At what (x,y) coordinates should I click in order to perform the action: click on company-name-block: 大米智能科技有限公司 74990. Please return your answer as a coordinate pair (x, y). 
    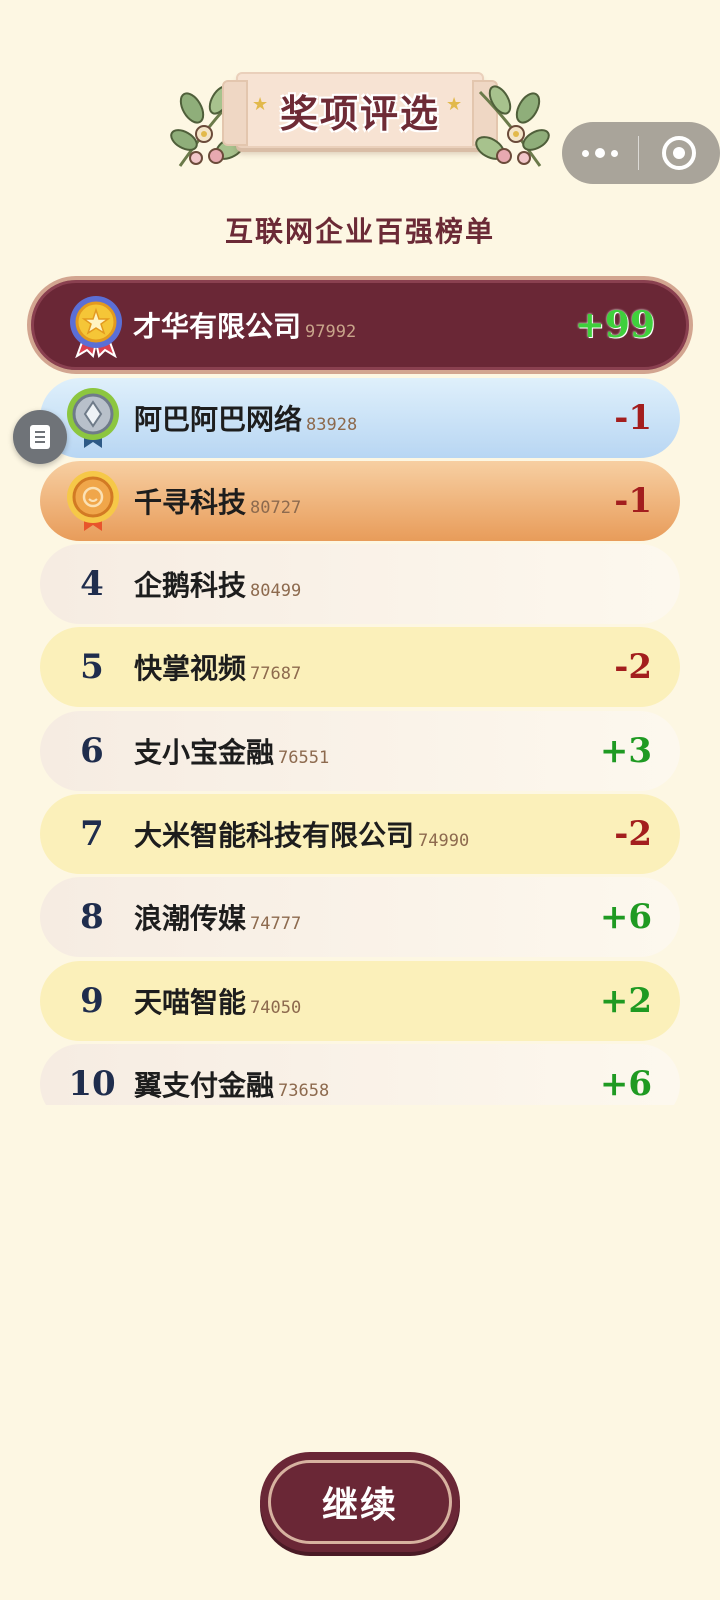
    Looking at the image, I should click on (301, 834).